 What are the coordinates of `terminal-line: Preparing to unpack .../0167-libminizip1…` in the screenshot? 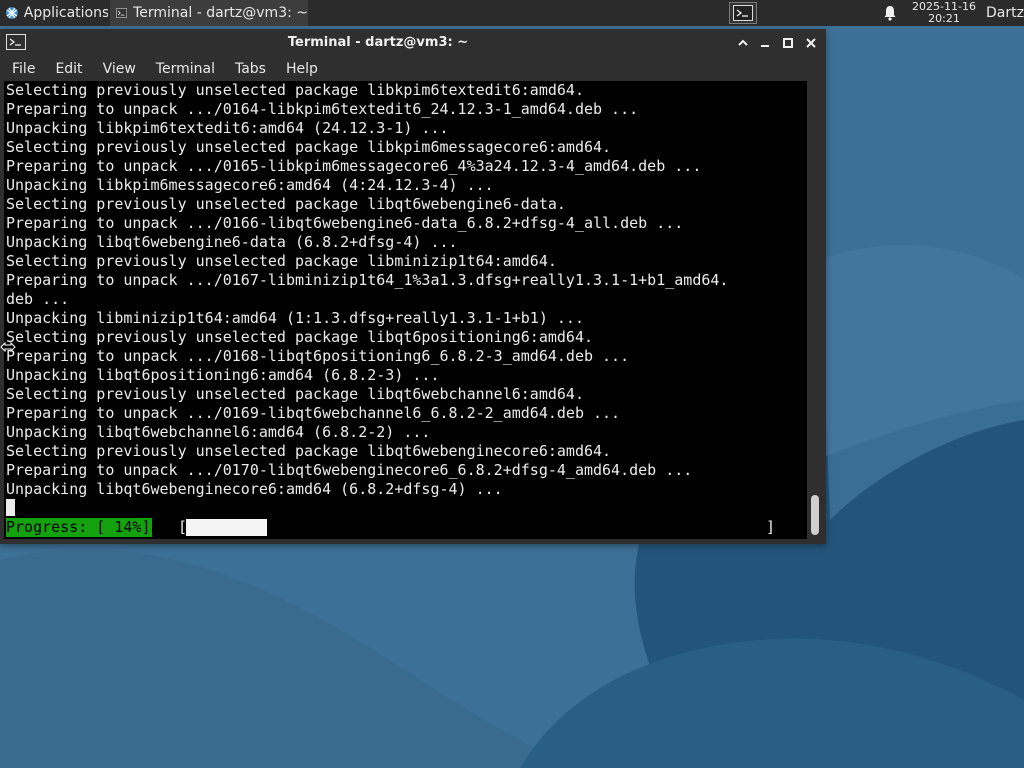 It's located at (367, 280).